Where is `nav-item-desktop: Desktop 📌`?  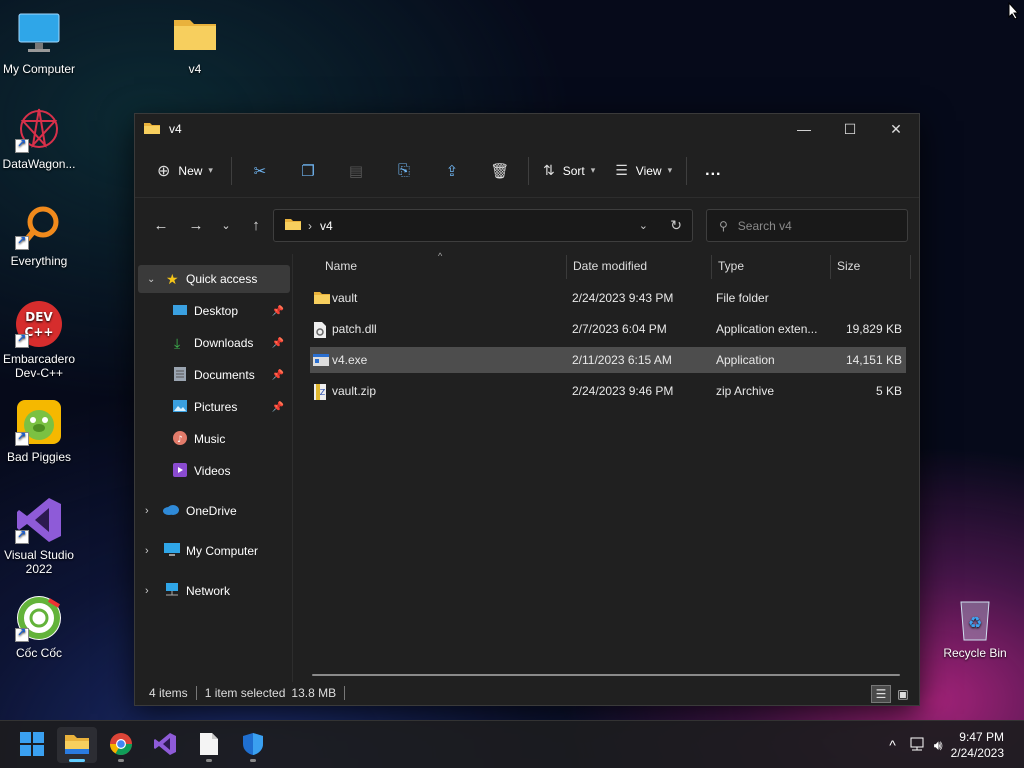 nav-item-desktop: Desktop 📌 is located at coordinates (213, 311).